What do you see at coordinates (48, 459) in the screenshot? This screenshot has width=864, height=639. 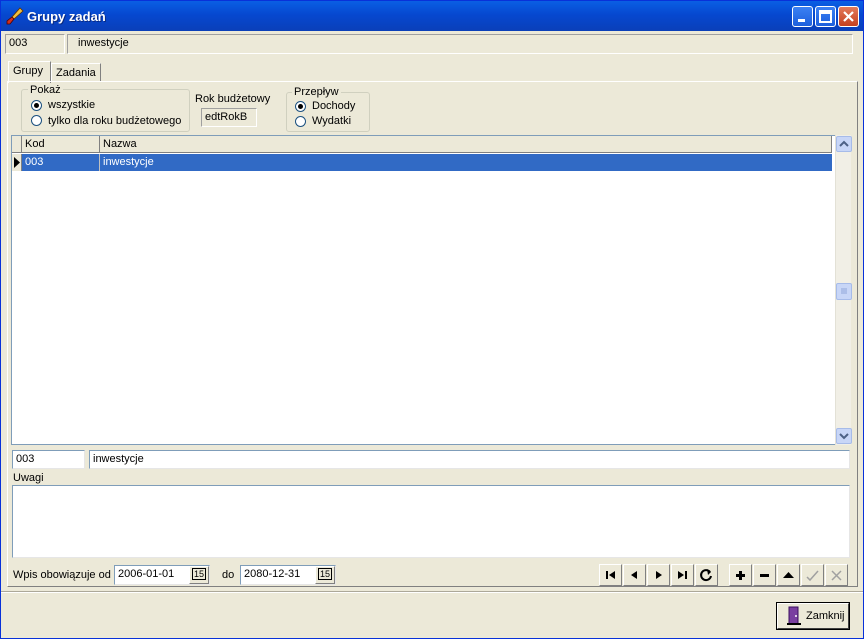 I see `detail-code-input: 003` at bounding box center [48, 459].